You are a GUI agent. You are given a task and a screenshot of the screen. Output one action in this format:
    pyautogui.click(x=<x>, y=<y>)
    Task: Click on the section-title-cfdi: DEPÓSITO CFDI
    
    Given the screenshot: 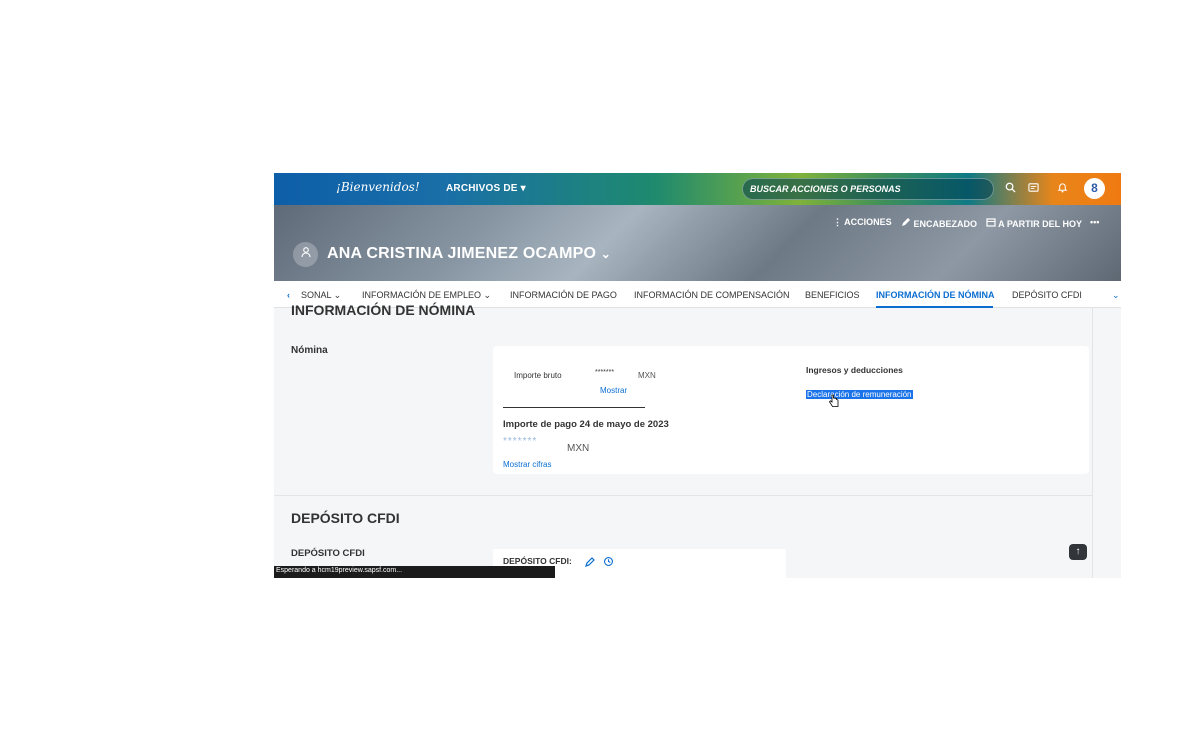 What is the action you would take?
    pyautogui.click(x=345, y=518)
    